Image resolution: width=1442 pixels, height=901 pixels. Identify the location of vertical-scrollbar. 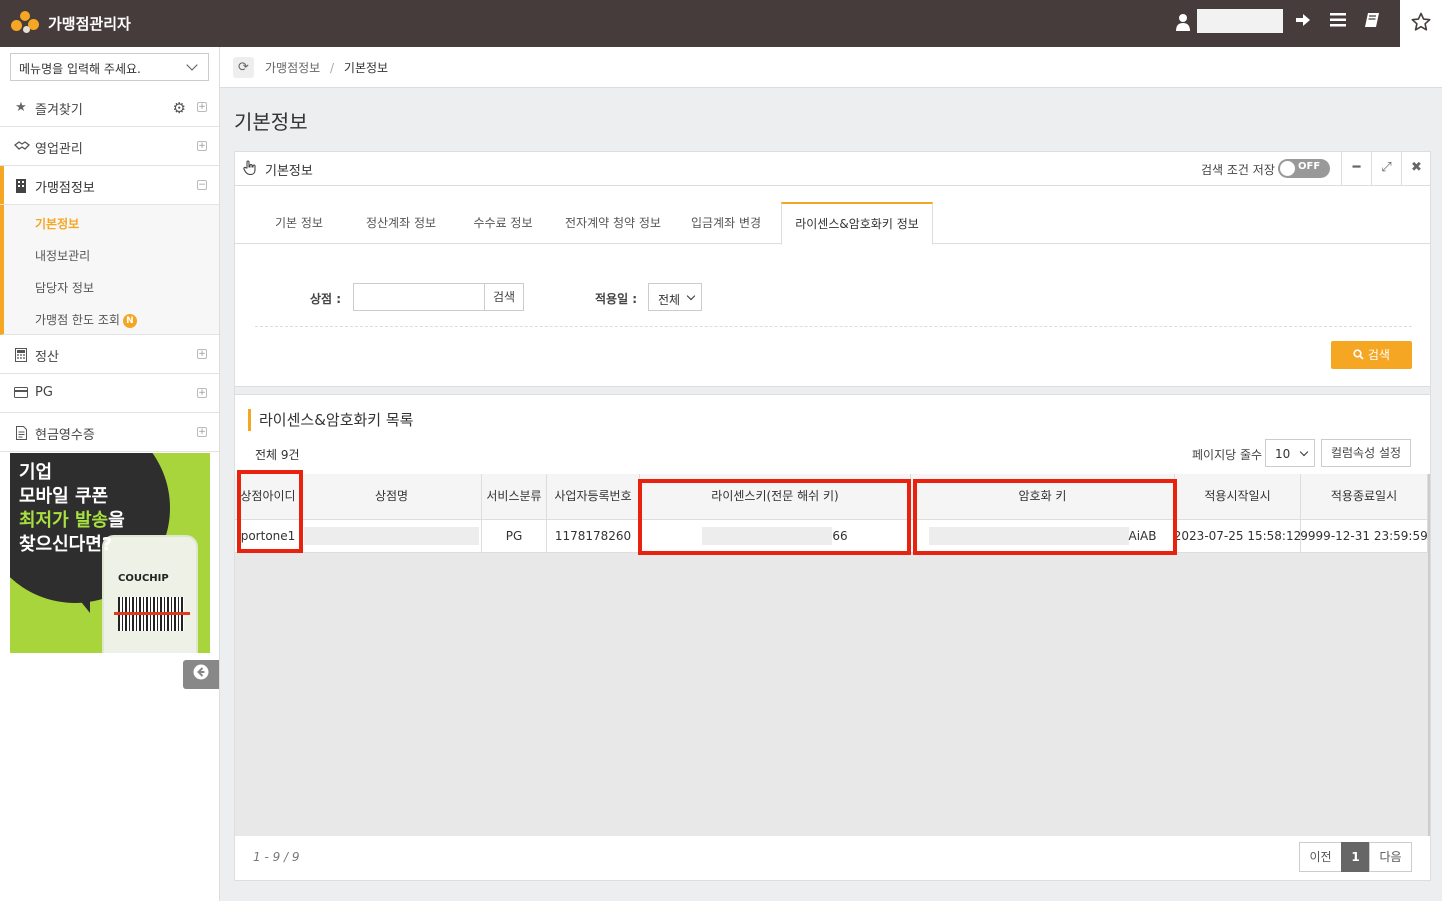
(1429, 655).